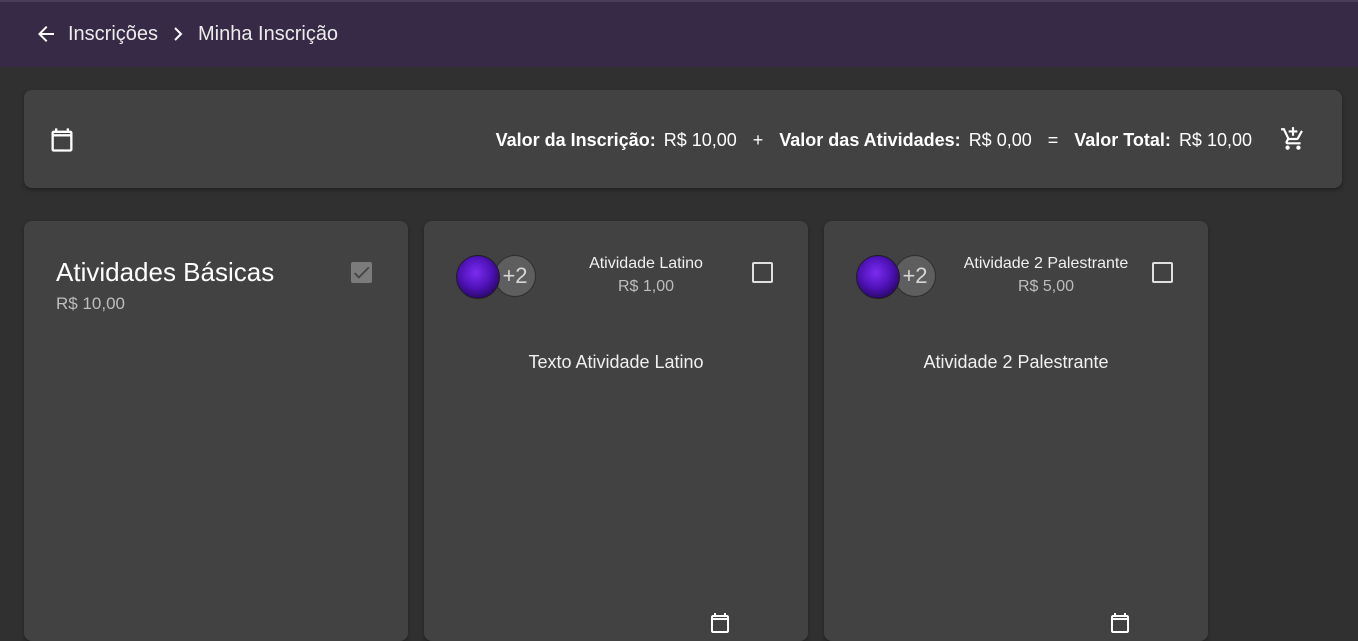 This screenshot has width=1358, height=641. What do you see at coordinates (113, 34) in the screenshot?
I see `breadcrumb-inscricoes: Inscrições` at bounding box center [113, 34].